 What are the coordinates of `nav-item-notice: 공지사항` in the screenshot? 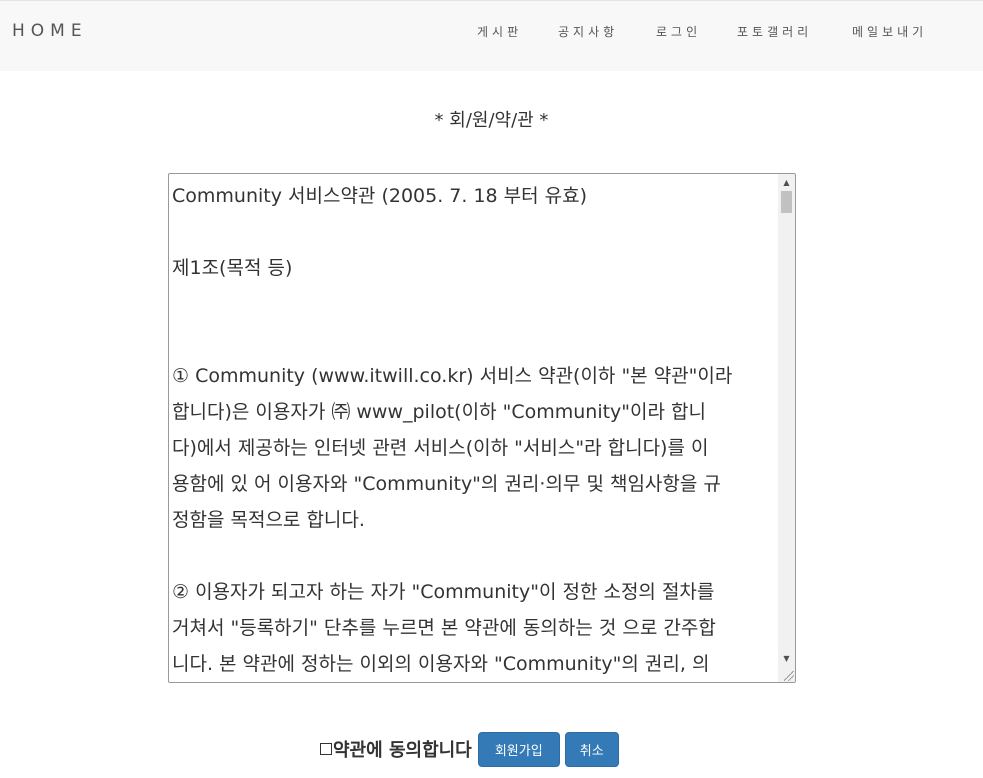 It's located at (588, 31).